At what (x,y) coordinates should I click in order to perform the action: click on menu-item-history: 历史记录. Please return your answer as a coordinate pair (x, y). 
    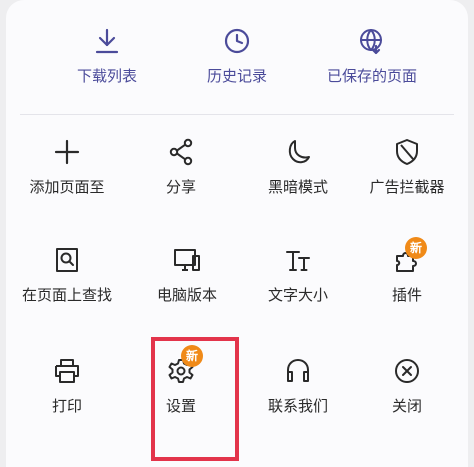
    Looking at the image, I should click on (237, 56).